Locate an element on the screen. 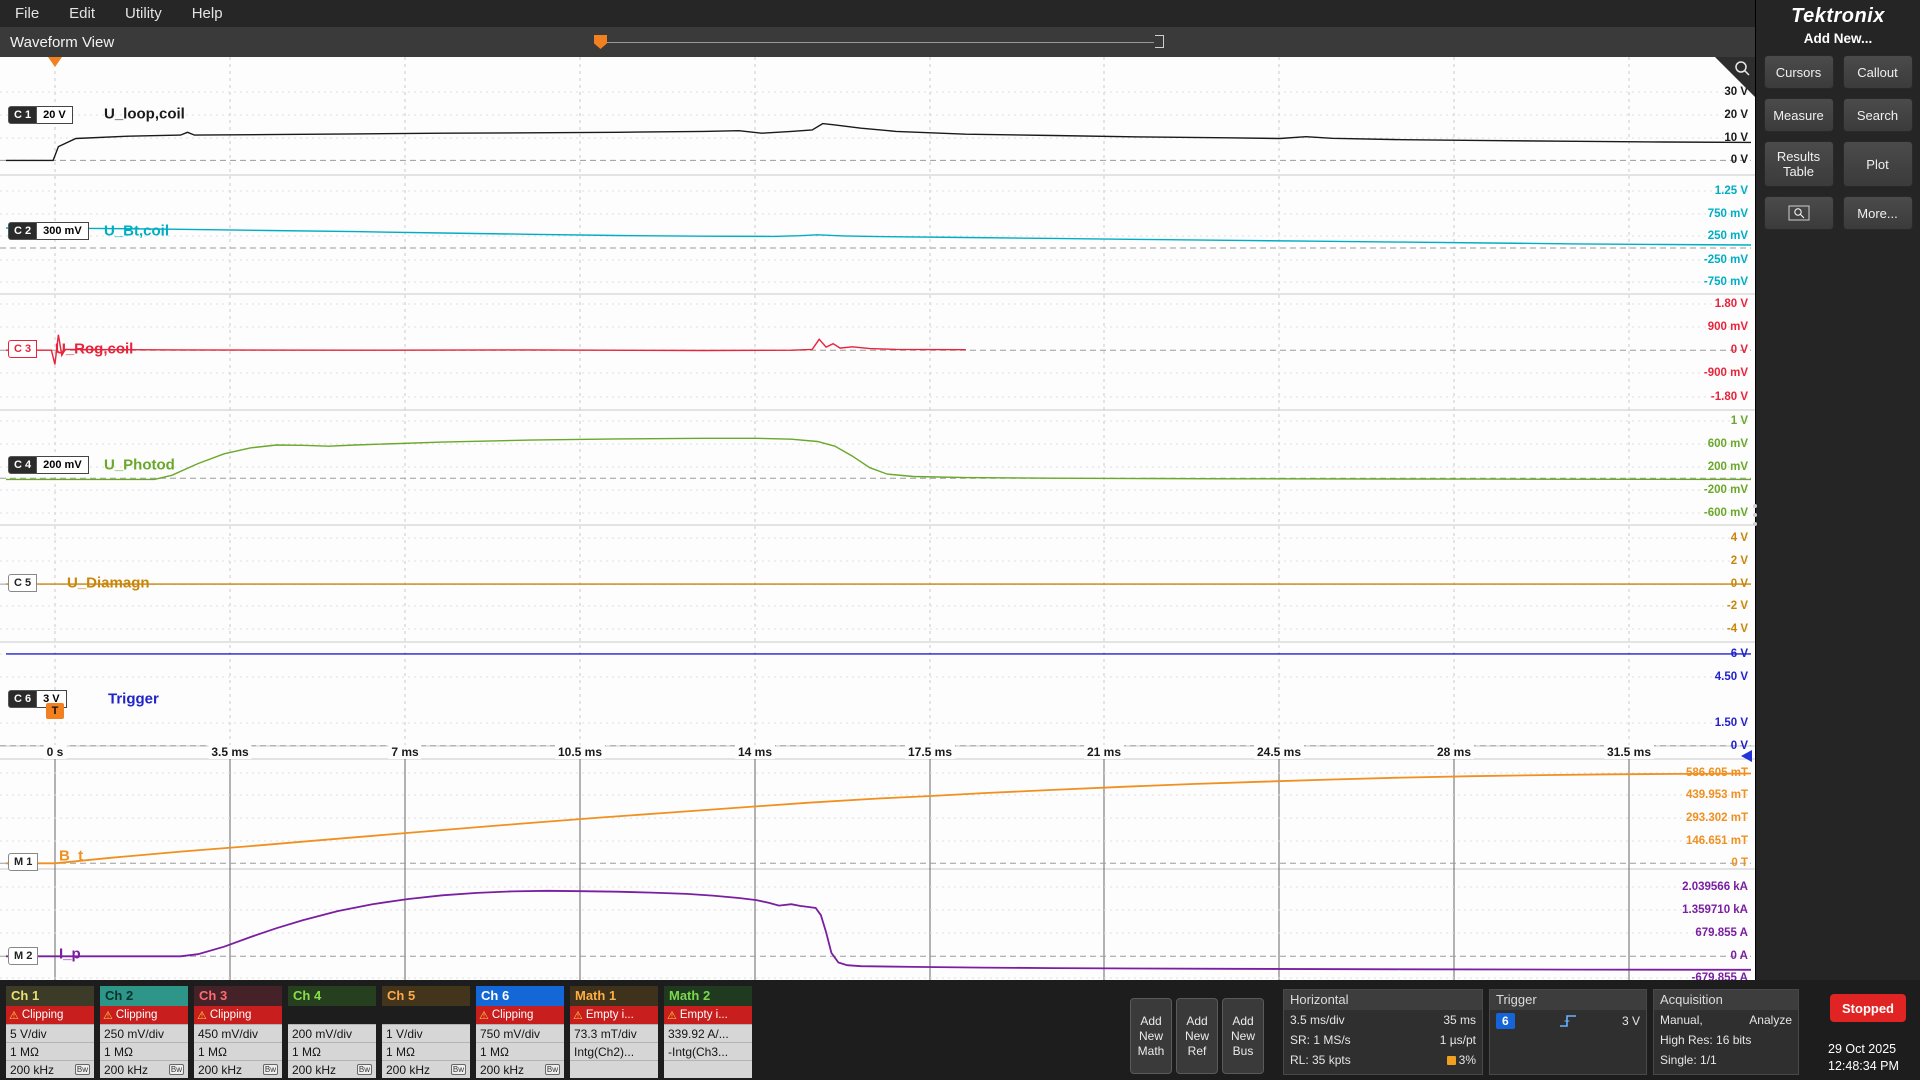 Image resolution: width=1920 pixels, height=1080 pixels. c2-badge: C 2 300 mV is located at coordinates (48, 231).